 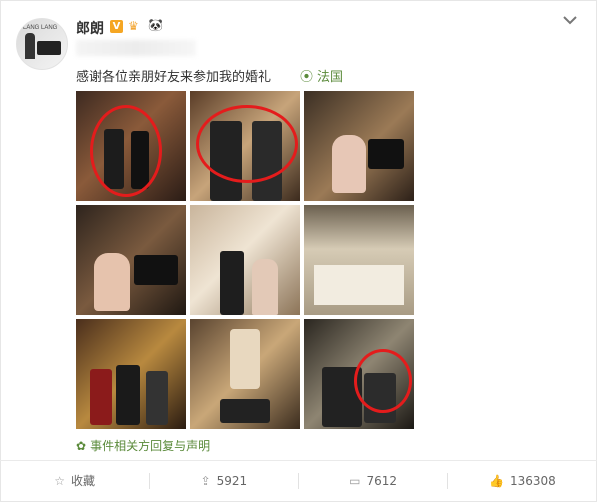 What do you see at coordinates (83, 481) in the screenshot?
I see `favorite-label: 收藏` at bounding box center [83, 481].